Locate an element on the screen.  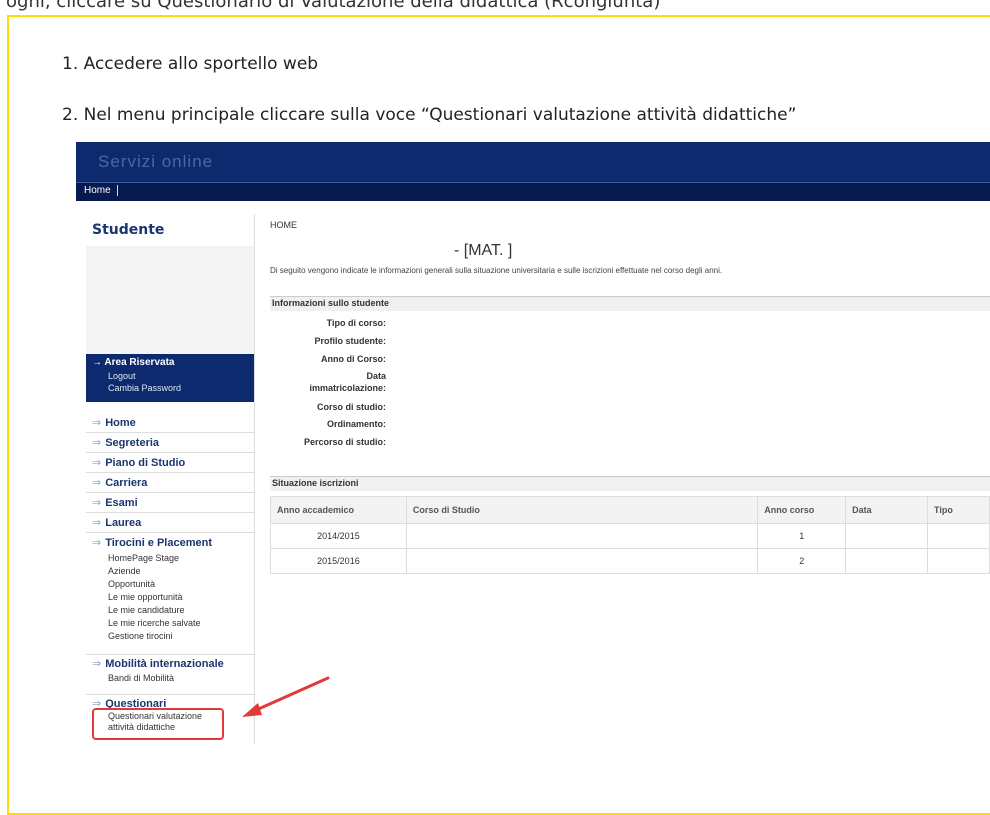
sub-opportunita: Opportunità is located at coordinates (131, 584).